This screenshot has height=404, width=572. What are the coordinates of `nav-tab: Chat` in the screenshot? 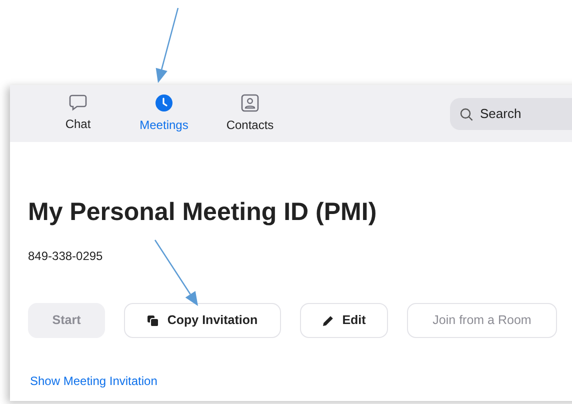 It's located at (78, 114).